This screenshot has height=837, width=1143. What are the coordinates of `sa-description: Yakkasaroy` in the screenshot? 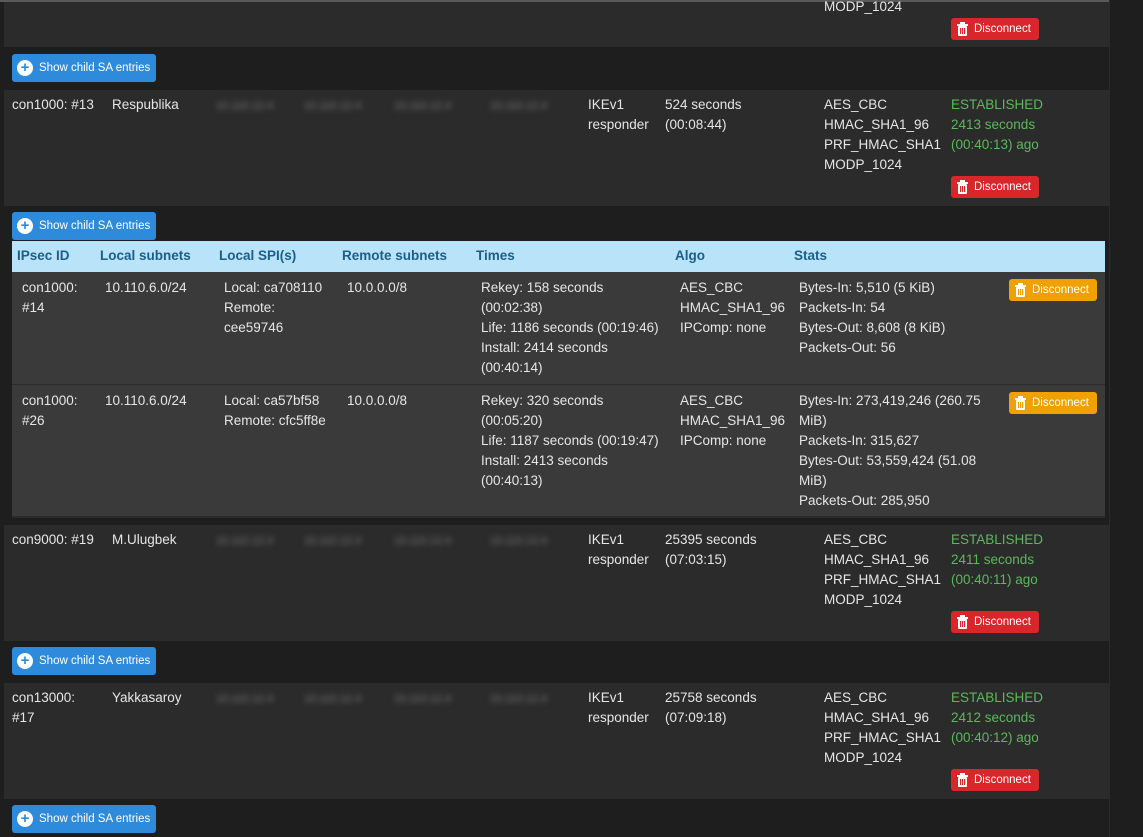 It's located at (147, 697).